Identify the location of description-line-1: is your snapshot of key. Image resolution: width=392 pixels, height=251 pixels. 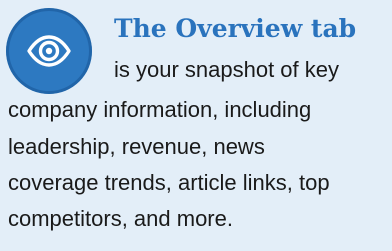
(227, 69).